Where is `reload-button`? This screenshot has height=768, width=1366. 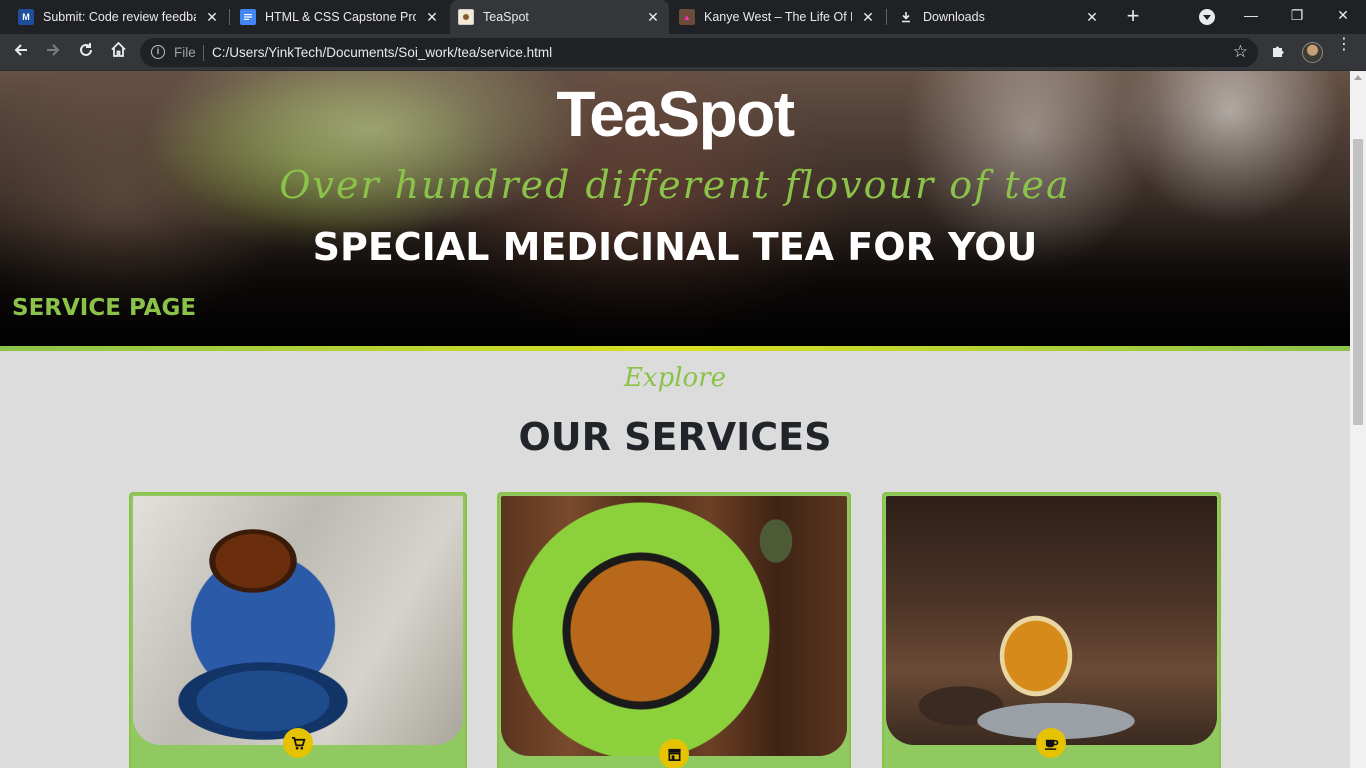 reload-button is located at coordinates (86, 52).